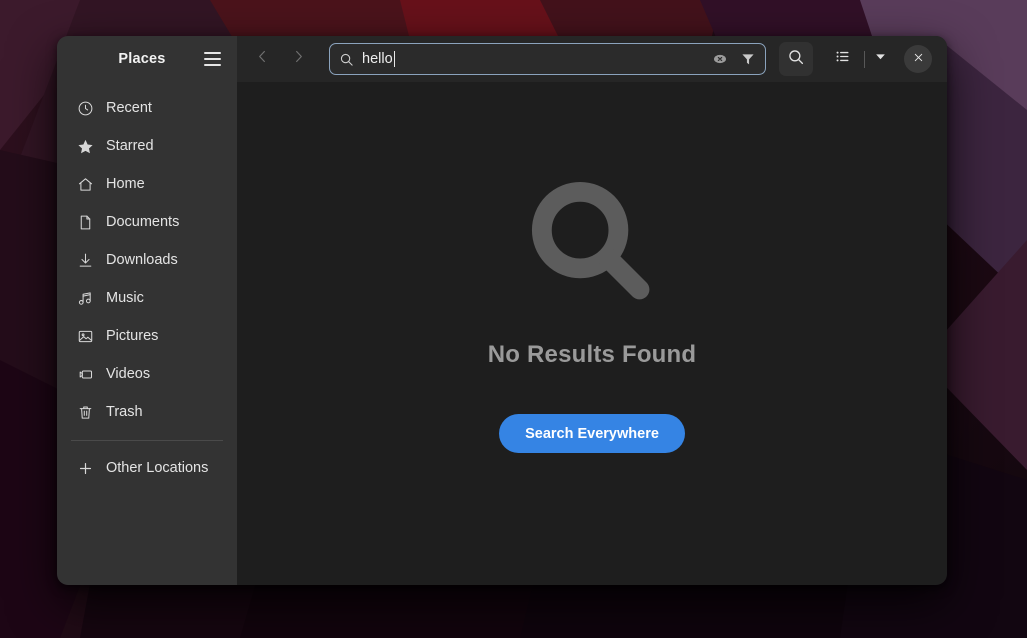  What do you see at coordinates (377, 59) in the screenshot?
I see `search-input-value: hello` at bounding box center [377, 59].